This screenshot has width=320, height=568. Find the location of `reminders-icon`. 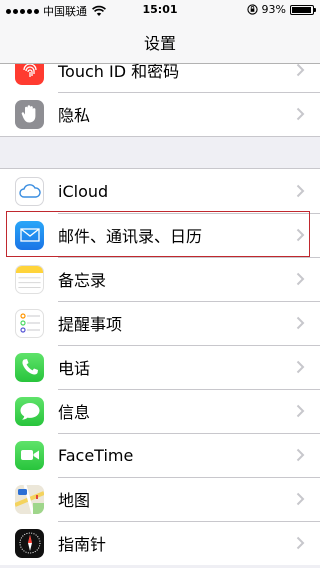

reminders-icon is located at coordinates (29, 323).